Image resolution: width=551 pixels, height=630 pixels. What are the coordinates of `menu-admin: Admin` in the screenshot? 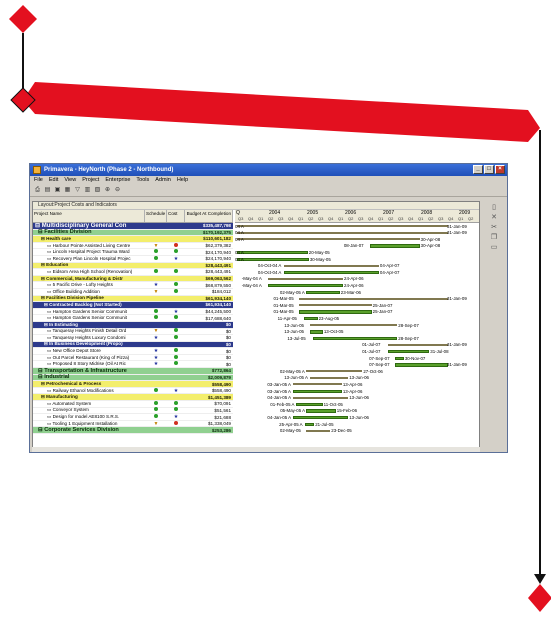 It's located at (163, 180).